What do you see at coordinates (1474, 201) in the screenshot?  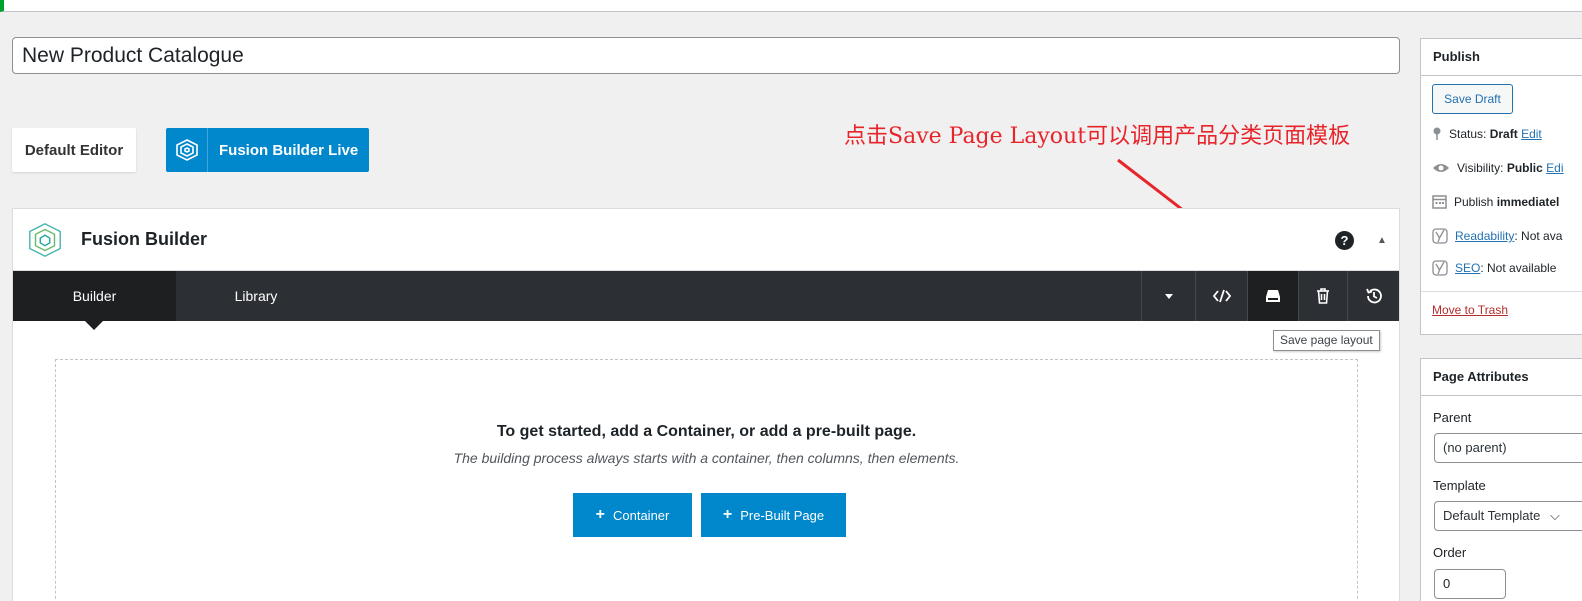 I see `publish-label: Publish` at bounding box center [1474, 201].